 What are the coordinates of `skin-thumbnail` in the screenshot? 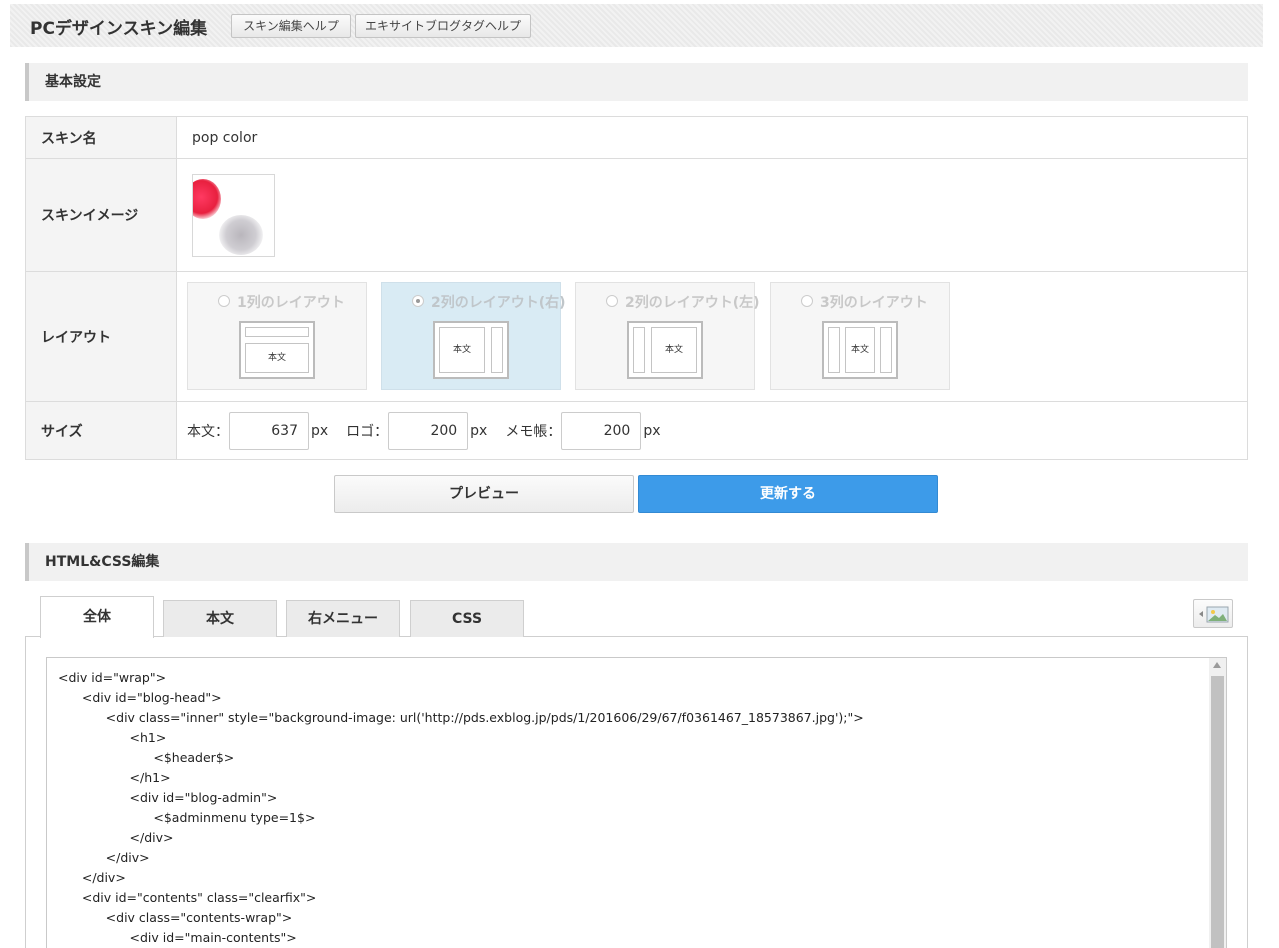 It's located at (233, 215).